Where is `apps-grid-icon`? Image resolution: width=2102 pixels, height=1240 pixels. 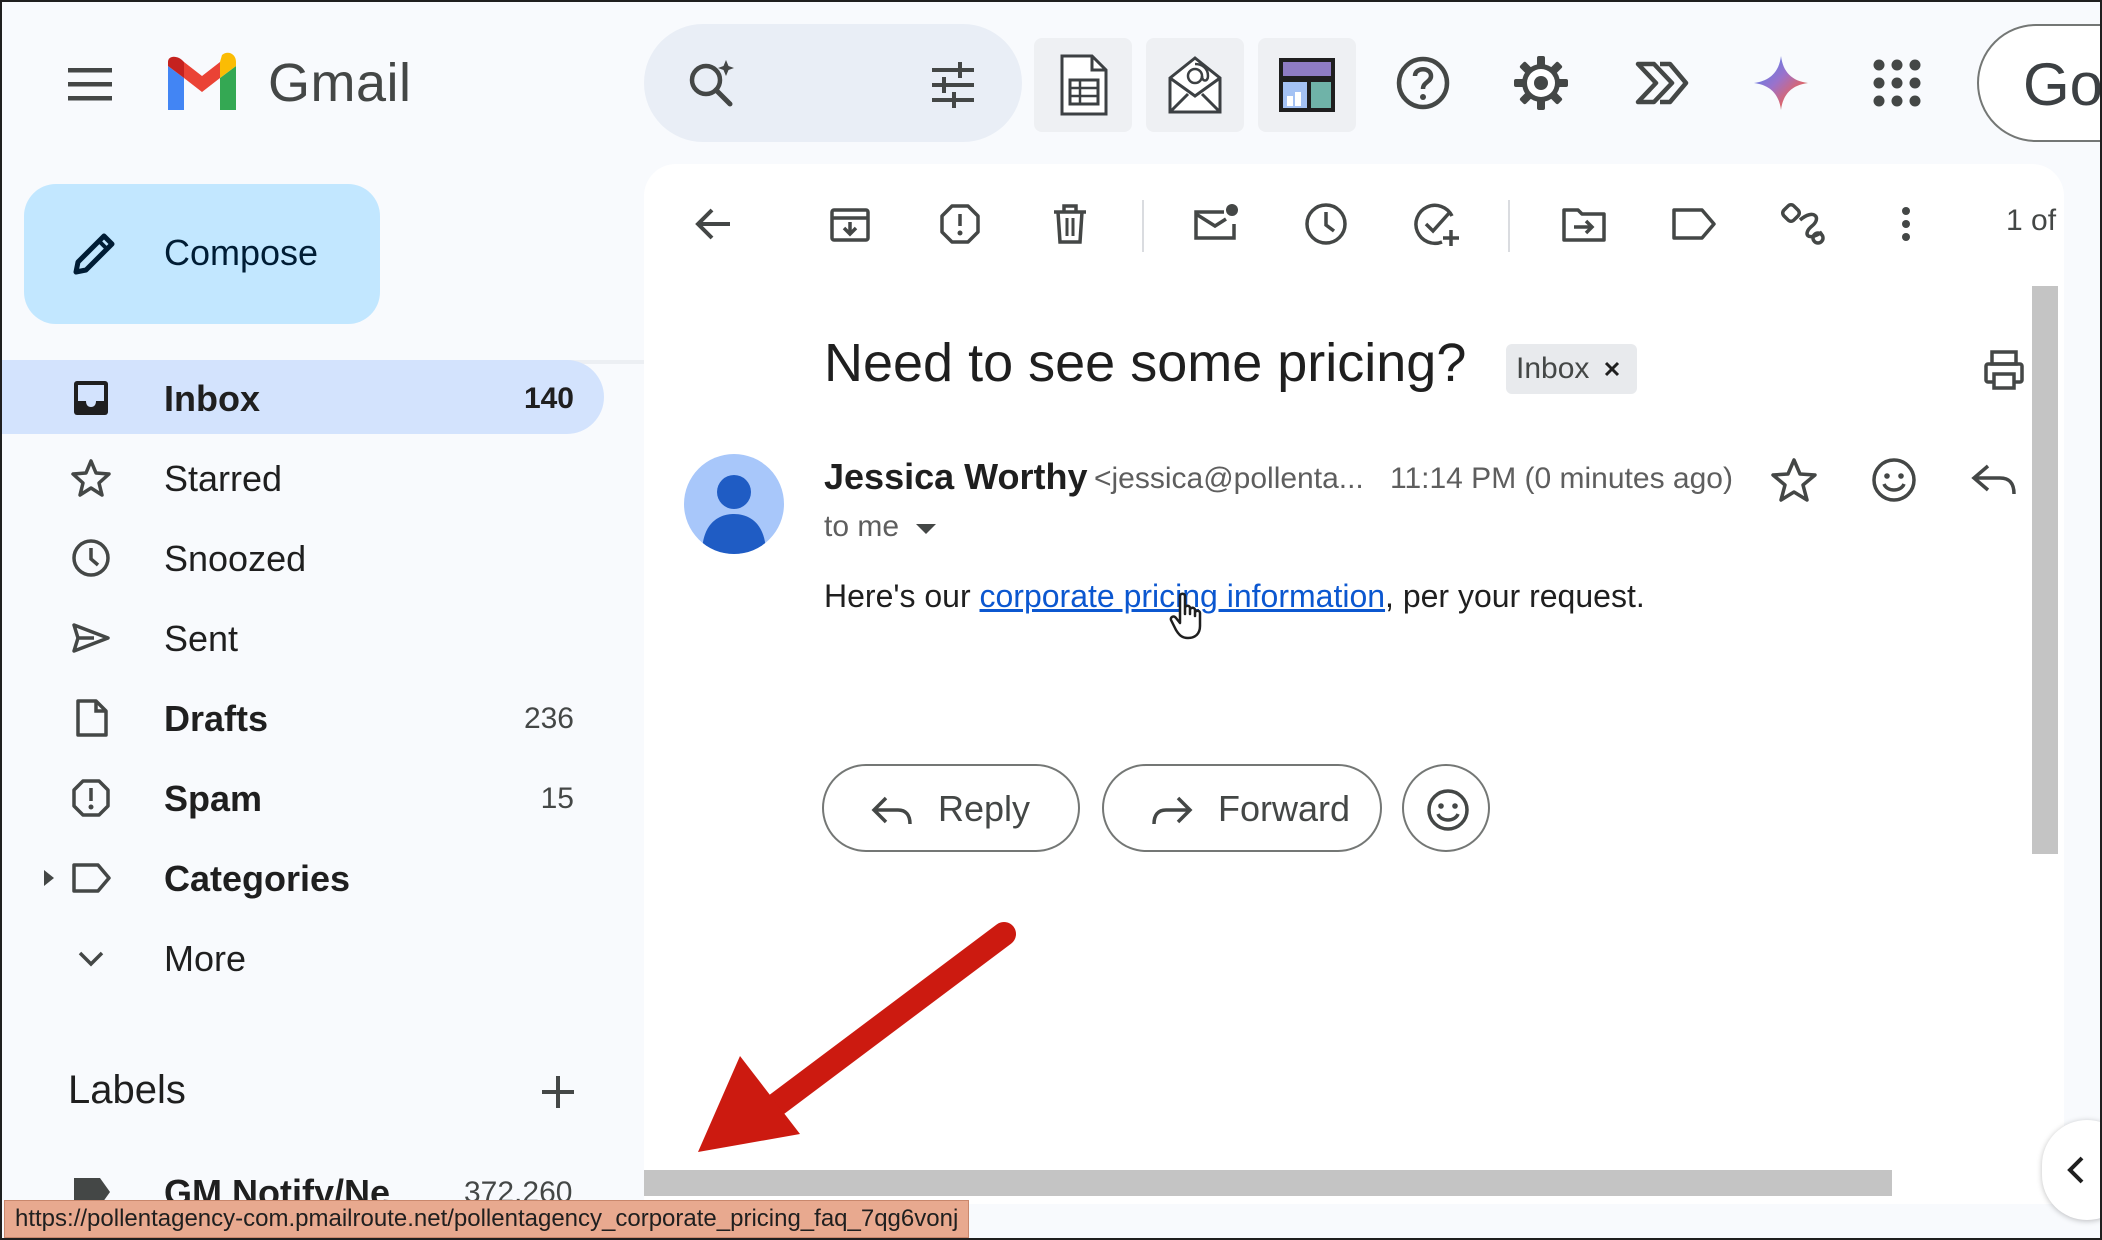
apps-grid-icon is located at coordinates (1897, 83).